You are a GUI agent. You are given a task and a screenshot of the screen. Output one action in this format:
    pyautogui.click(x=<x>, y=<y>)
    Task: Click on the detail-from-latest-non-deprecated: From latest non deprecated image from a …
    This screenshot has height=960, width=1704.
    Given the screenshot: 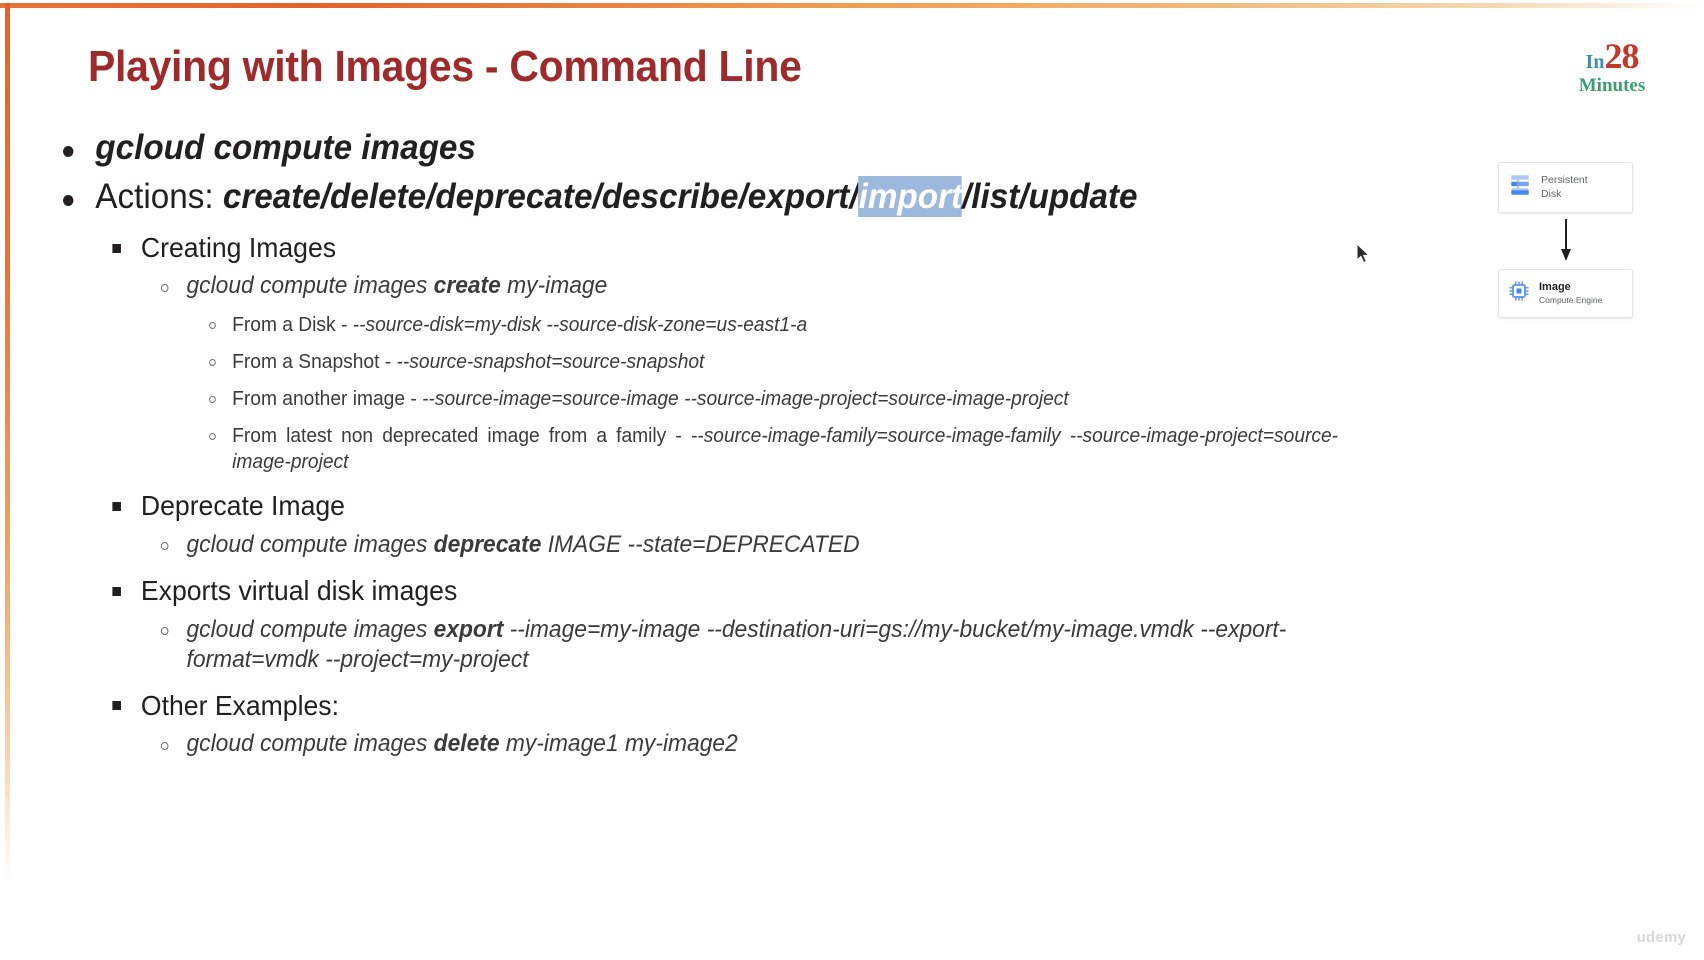 What is the action you would take?
    pyautogui.click(x=701, y=449)
    